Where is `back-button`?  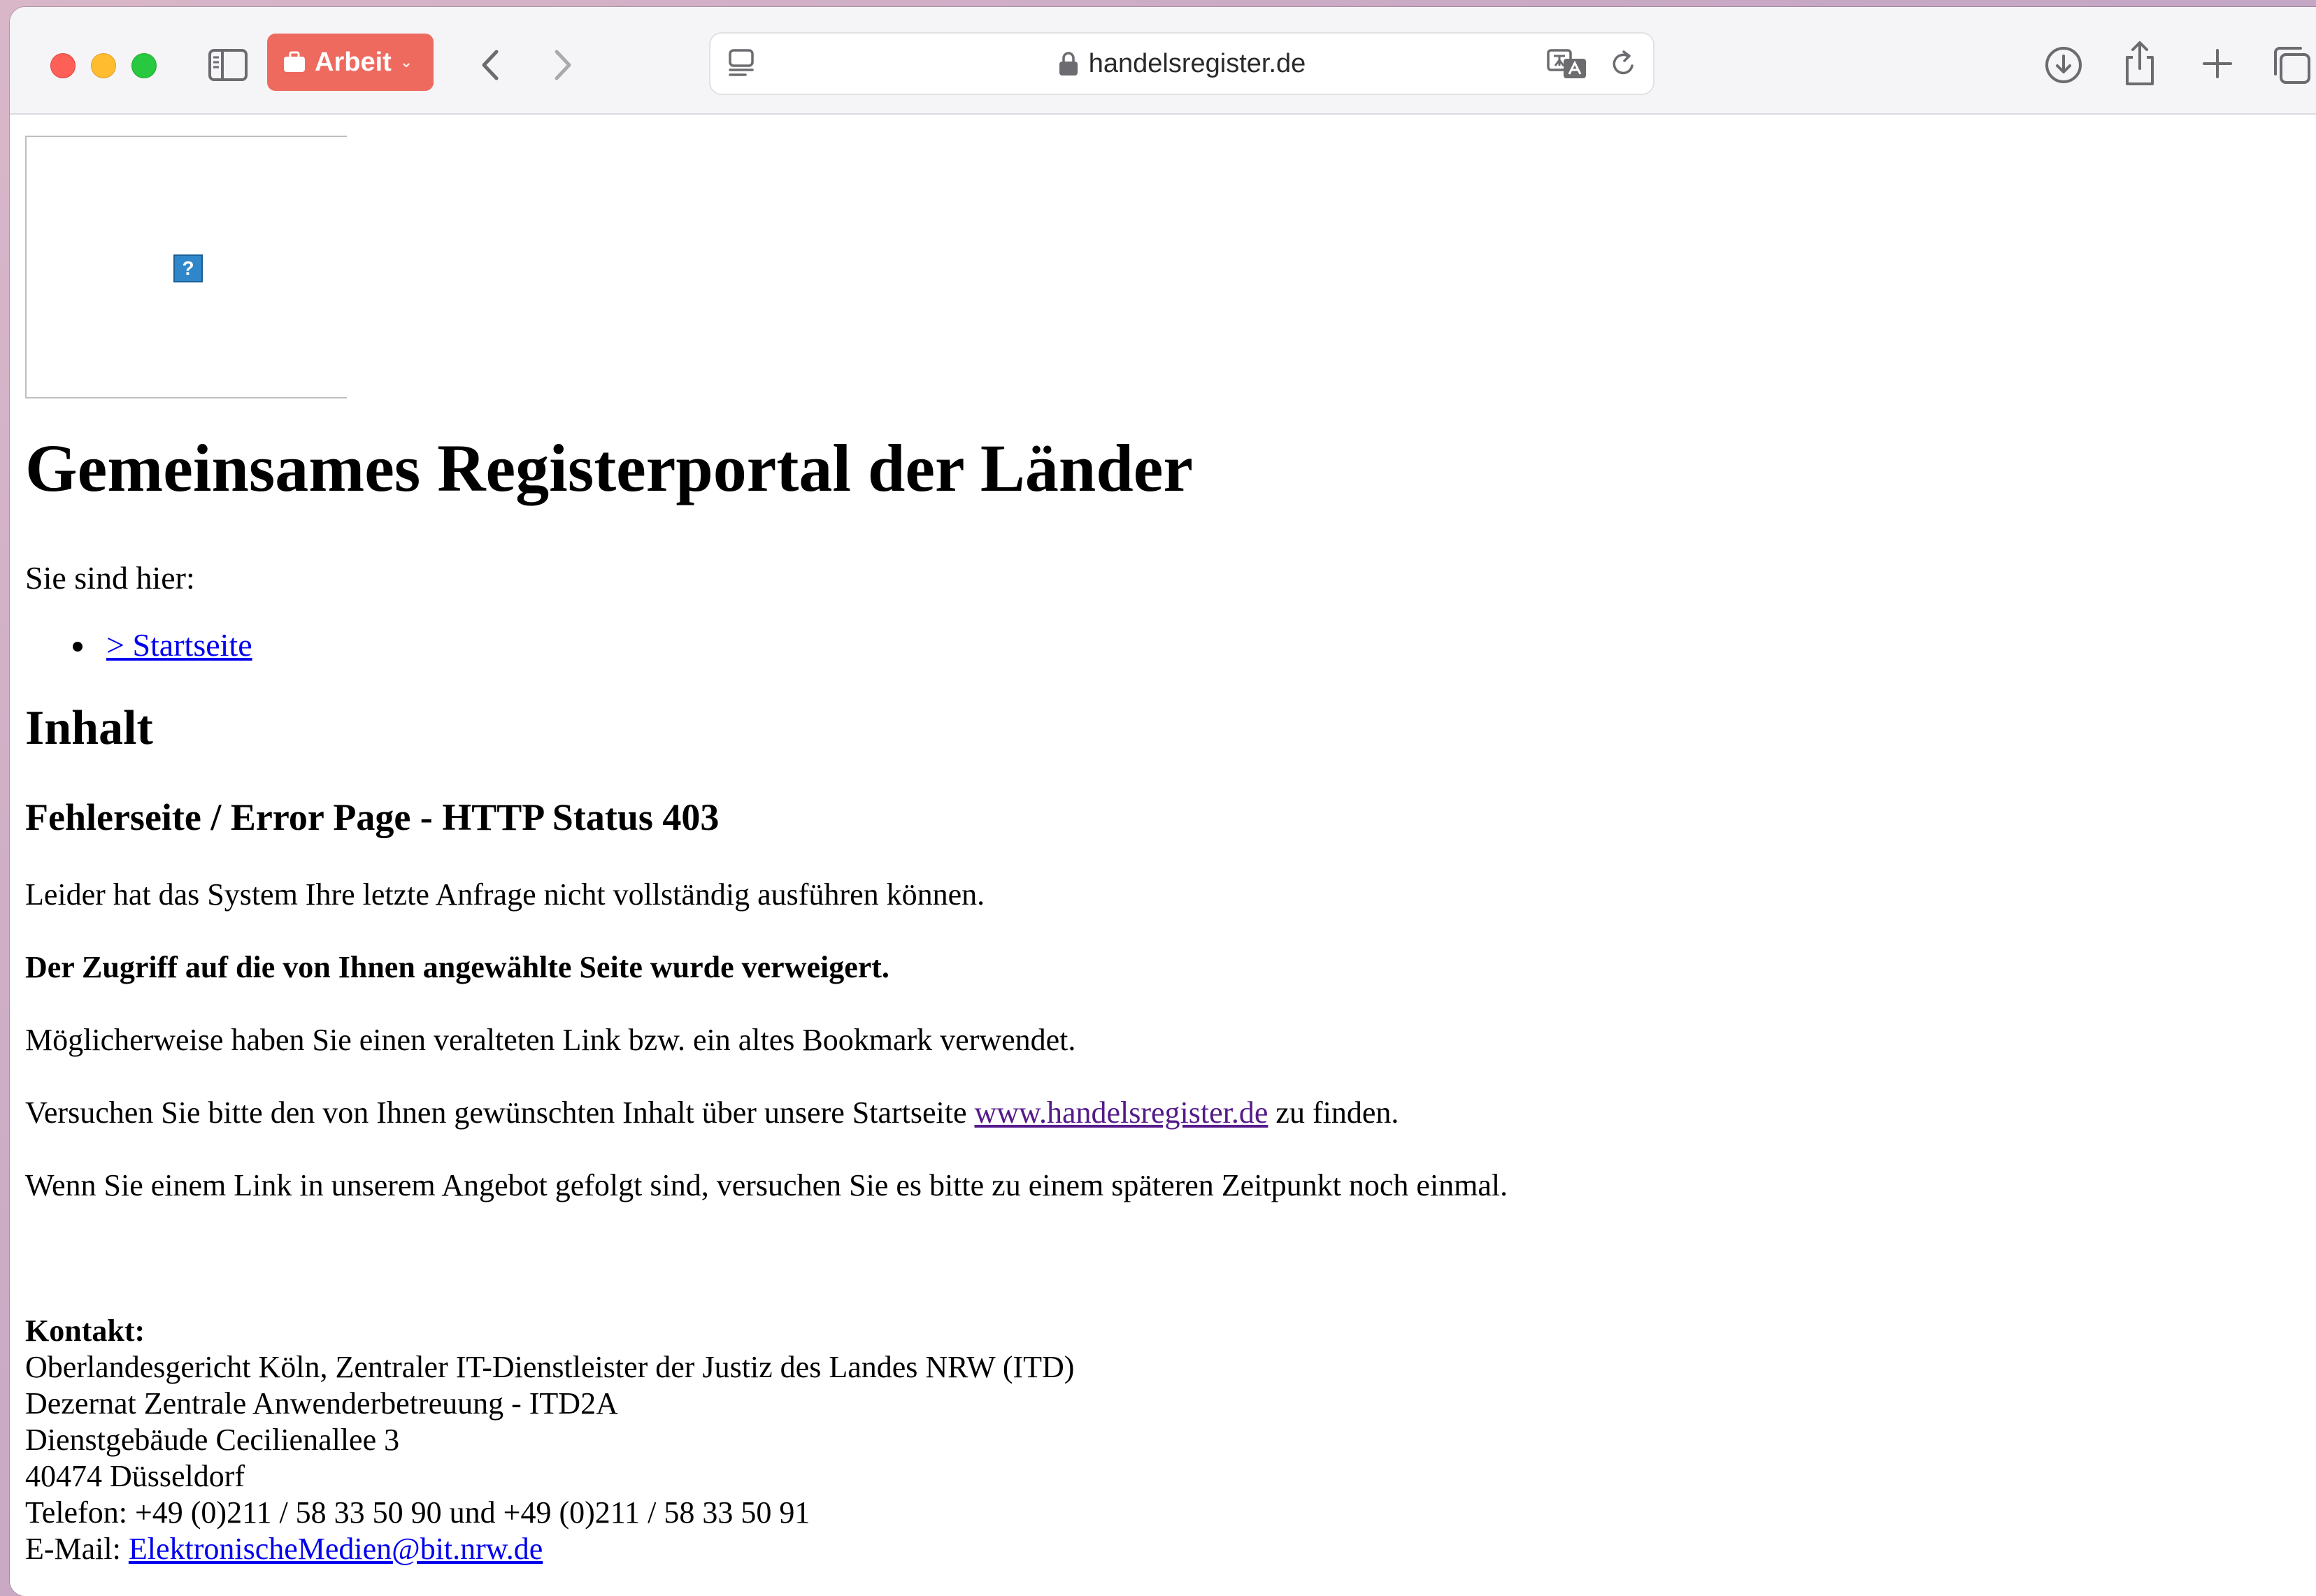 back-button is located at coordinates (490, 65).